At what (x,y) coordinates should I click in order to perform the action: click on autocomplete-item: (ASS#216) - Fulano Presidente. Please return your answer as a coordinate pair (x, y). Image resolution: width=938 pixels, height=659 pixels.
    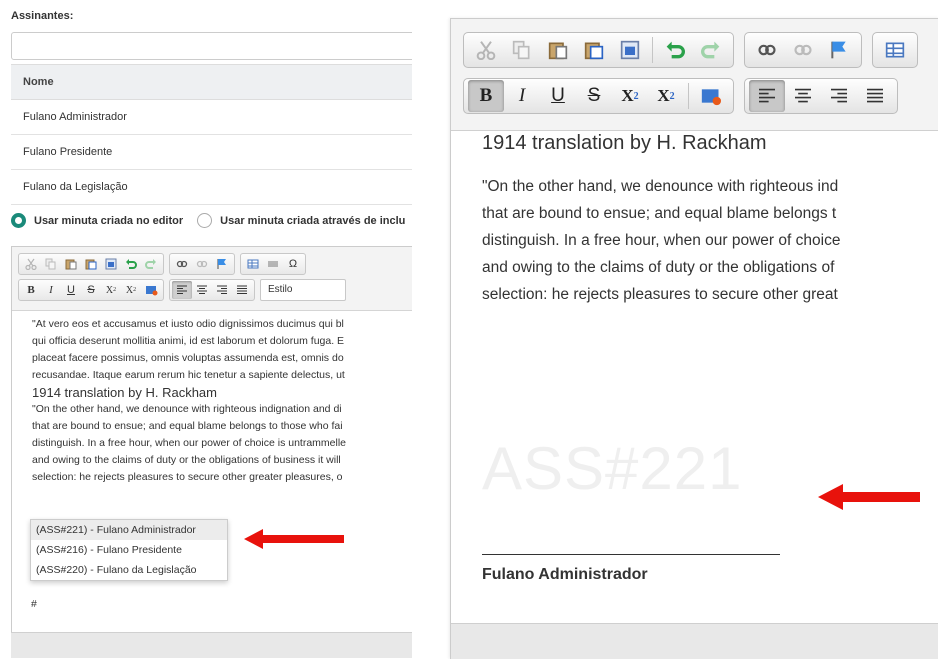
    Looking at the image, I should click on (129, 550).